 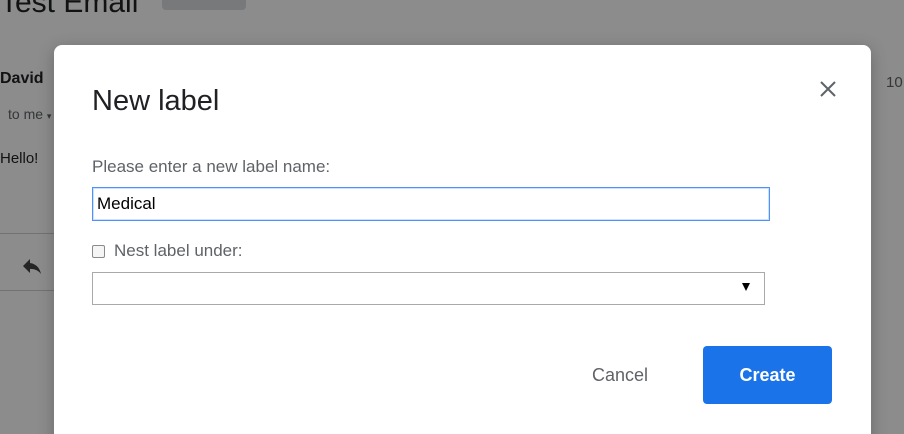 I want to click on nest-label-text: Nest label under:, so click(x=178, y=250).